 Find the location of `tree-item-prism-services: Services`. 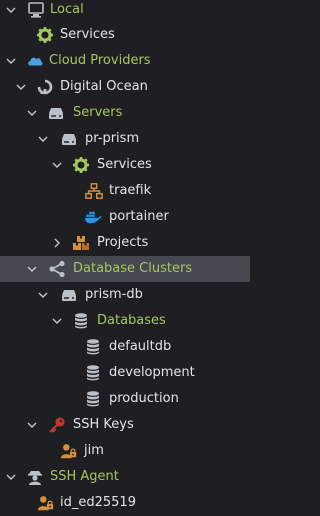

tree-item-prism-services: Services is located at coordinates (125, 165).